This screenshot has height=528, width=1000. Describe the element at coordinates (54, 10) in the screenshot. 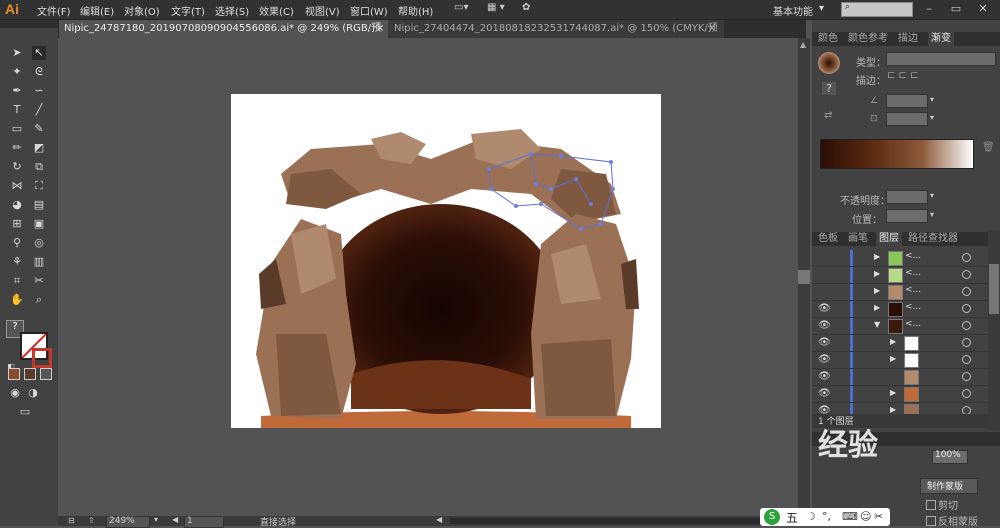

I see `menu-file: 文件(F)` at that location.